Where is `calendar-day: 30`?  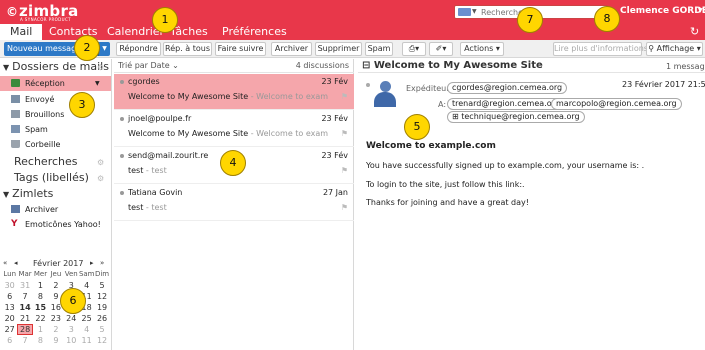 calendar-day: 30 is located at coordinates (9, 285).